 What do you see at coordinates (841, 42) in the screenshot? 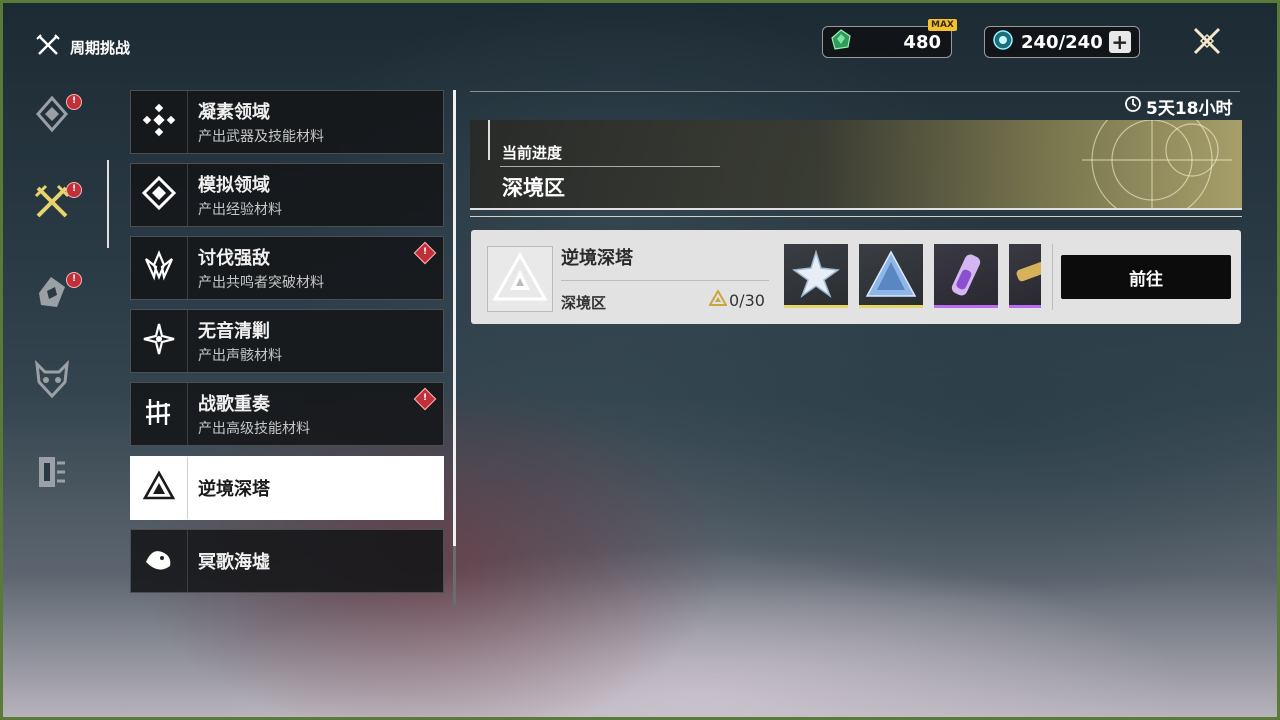
I see `green-crystal-icon` at bounding box center [841, 42].